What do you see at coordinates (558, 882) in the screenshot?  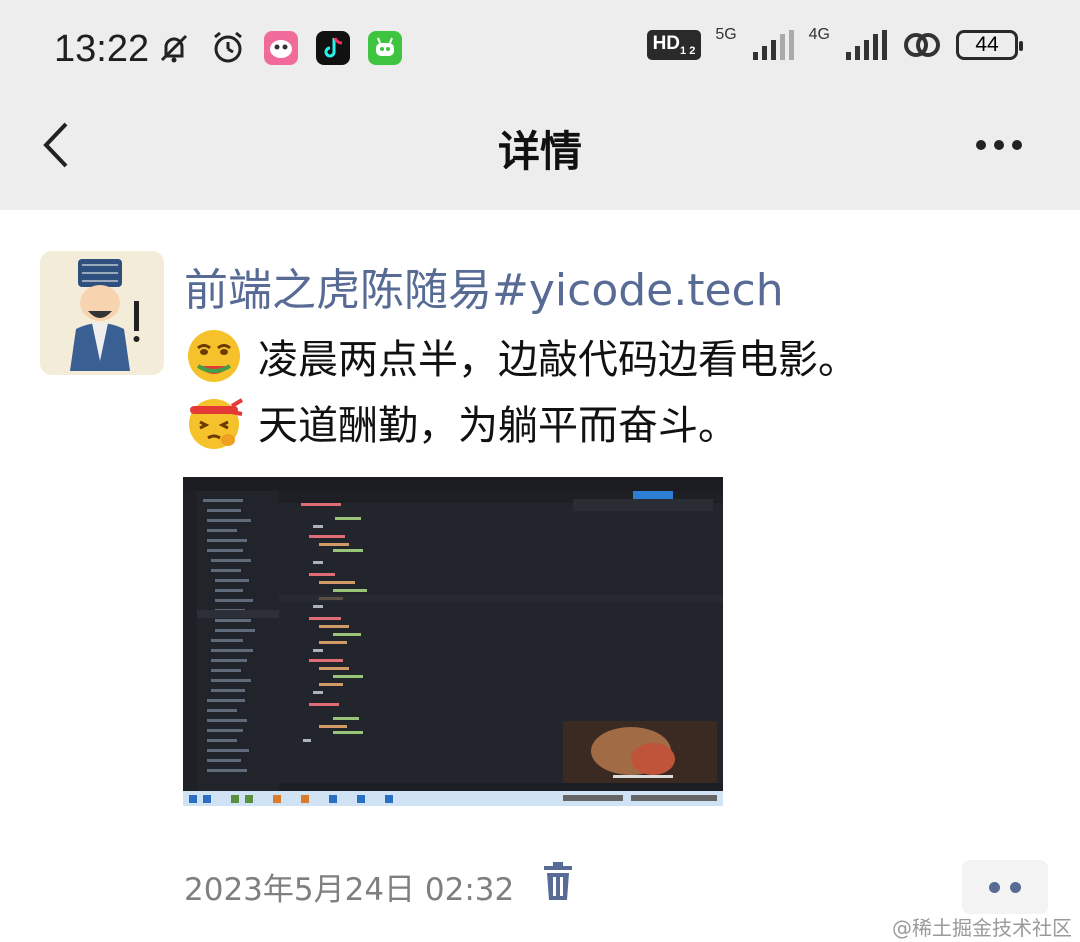 I see `trash-icon` at bounding box center [558, 882].